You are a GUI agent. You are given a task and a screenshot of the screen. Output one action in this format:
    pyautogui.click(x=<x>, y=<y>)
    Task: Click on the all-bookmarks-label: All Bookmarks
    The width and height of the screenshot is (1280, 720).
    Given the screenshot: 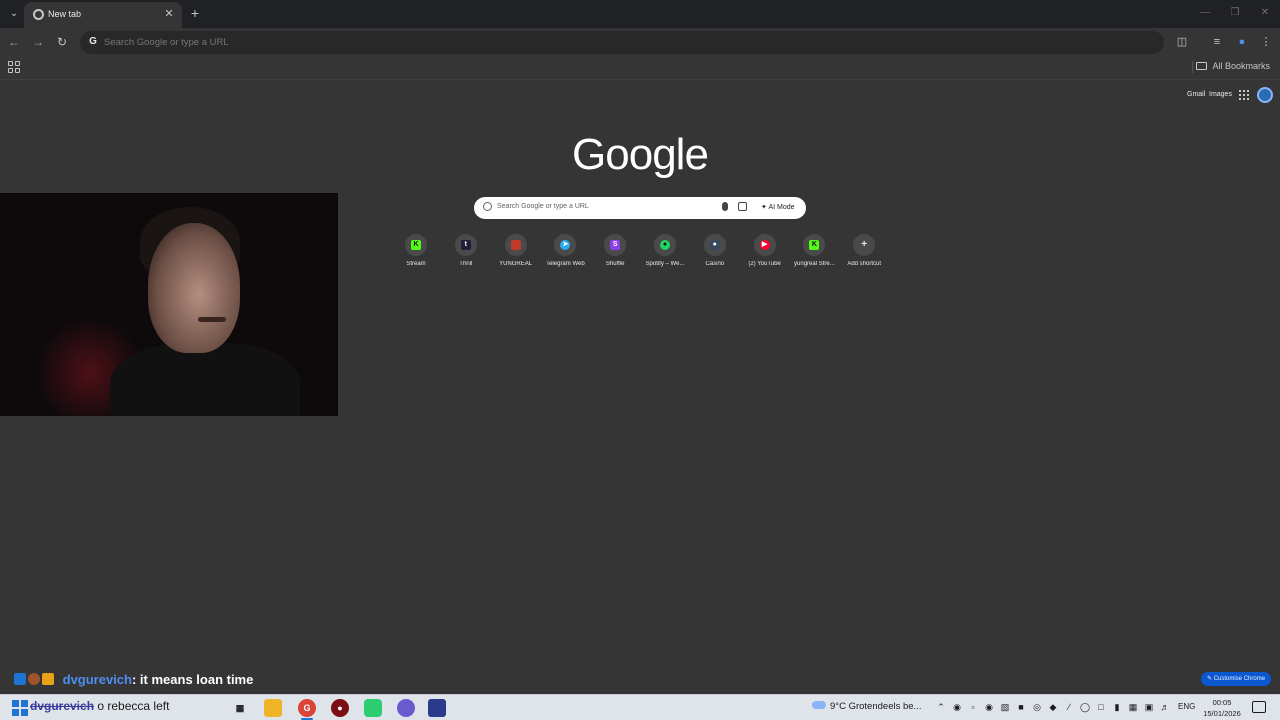 What is the action you would take?
    pyautogui.click(x=1241, y=66)
    